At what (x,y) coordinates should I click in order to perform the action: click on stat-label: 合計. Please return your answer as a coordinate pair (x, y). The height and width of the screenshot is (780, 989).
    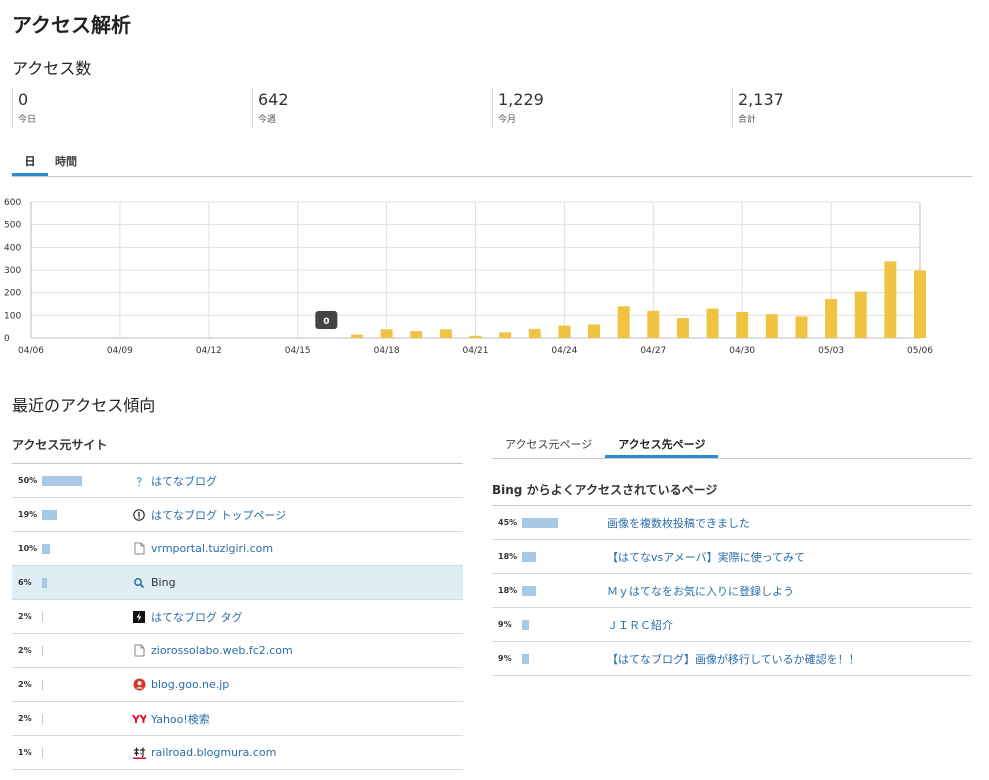
    Looking at the image, I should click on (747, 120).